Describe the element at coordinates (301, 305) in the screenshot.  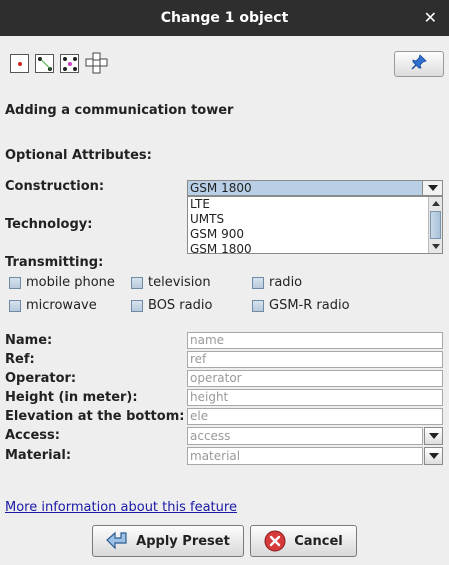
I see `checkbox-gsm-r-radio: GSM-R radio` at that location.